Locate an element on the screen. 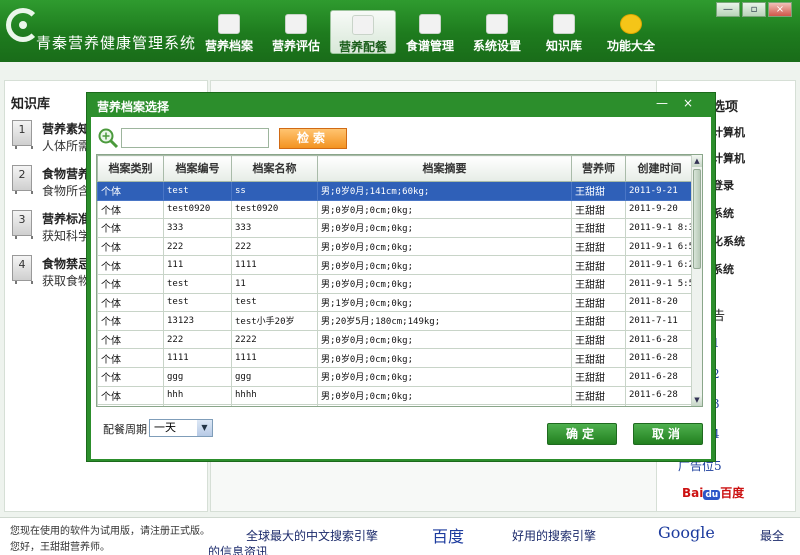  dialog-minimize-button: — is located at coordinates (662, 103).